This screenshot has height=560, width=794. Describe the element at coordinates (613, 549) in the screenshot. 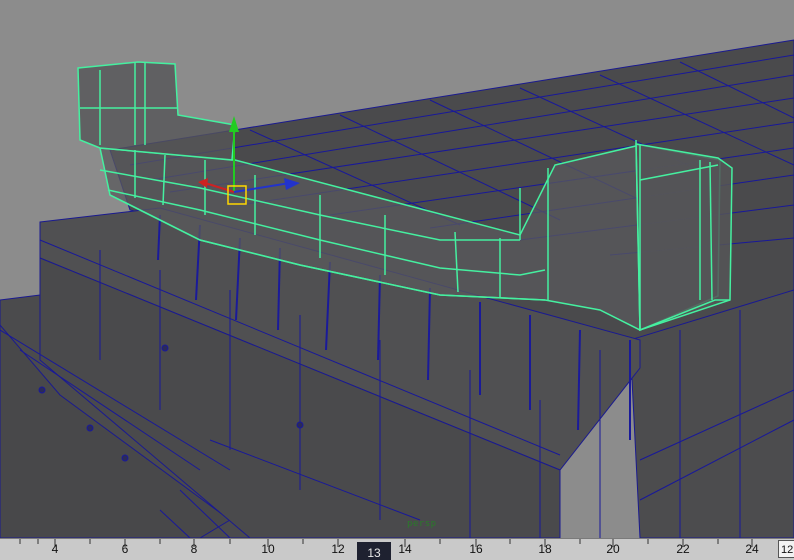

I see `tick-label: 20` at that location.